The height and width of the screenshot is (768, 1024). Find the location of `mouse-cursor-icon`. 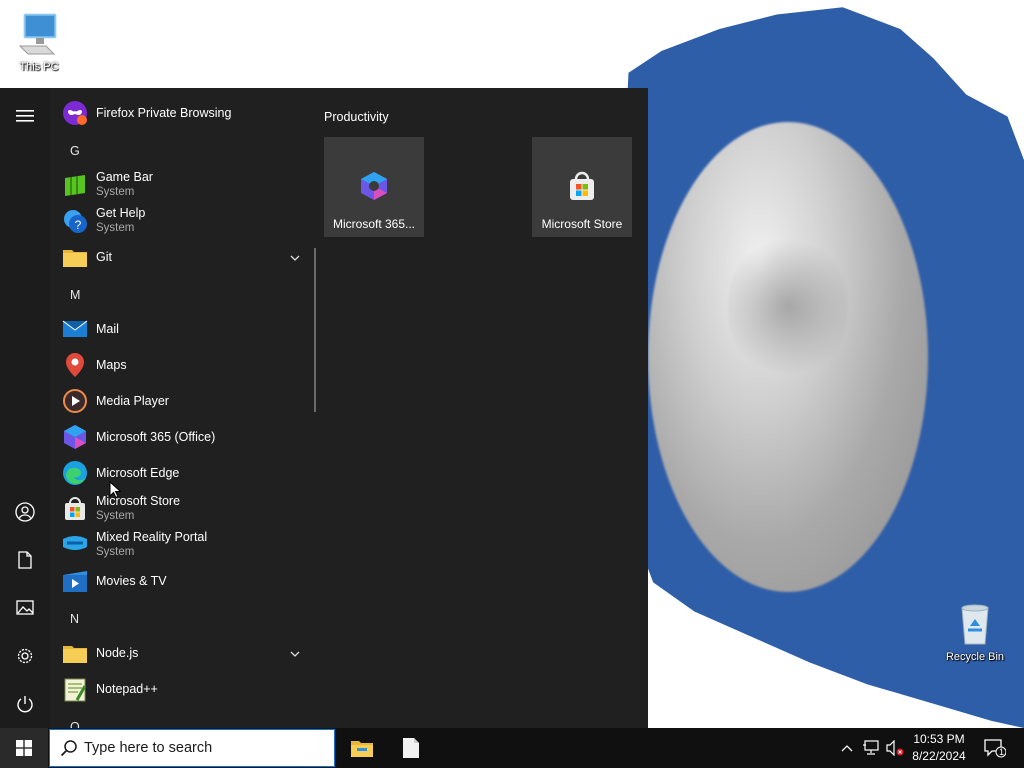

mouse-cursor-icon is located at coordinates (115, 490).